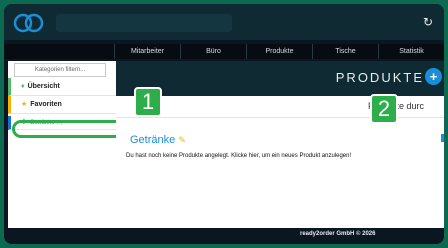 This screenshot has height=248, width=448. I want to click on bulb-icon: ♦, so click(23, 86).